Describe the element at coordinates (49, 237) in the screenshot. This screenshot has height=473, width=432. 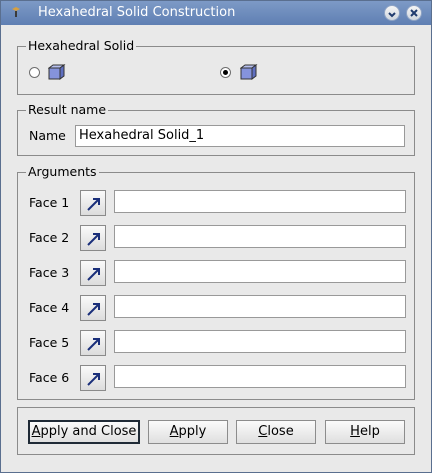
I see `face-label: Face 2` at that location.